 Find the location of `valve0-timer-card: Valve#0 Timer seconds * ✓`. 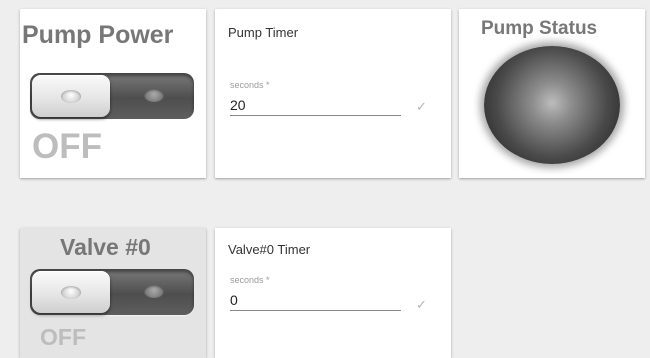

valve0-timer-card: Valve#0 Timer seconds * ✓ is located at coordinates (333, 293).